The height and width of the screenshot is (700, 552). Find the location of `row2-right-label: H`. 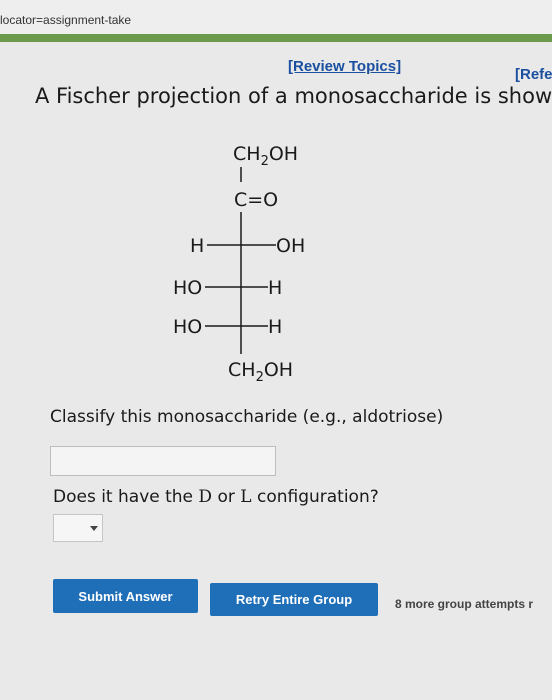

row2-right-label: H is located at coordinates (275, 288).